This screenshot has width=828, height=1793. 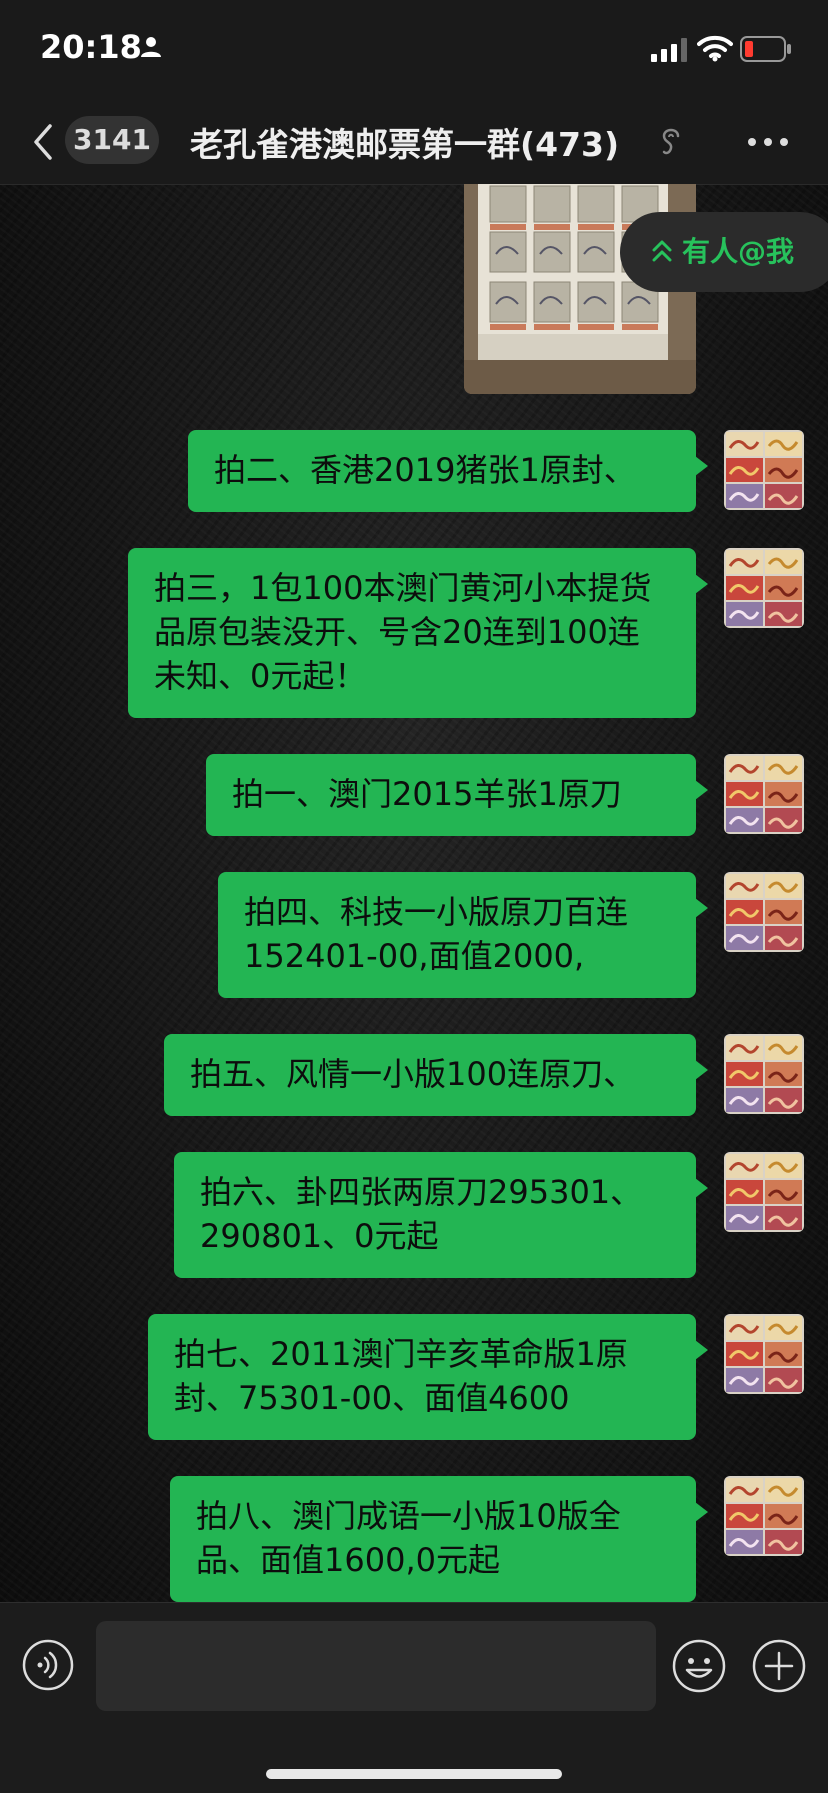 What do you see at coordinates (662, 251) in the screenshot?
I see `chevrons-up-icon` at bounding box center [662, 251].